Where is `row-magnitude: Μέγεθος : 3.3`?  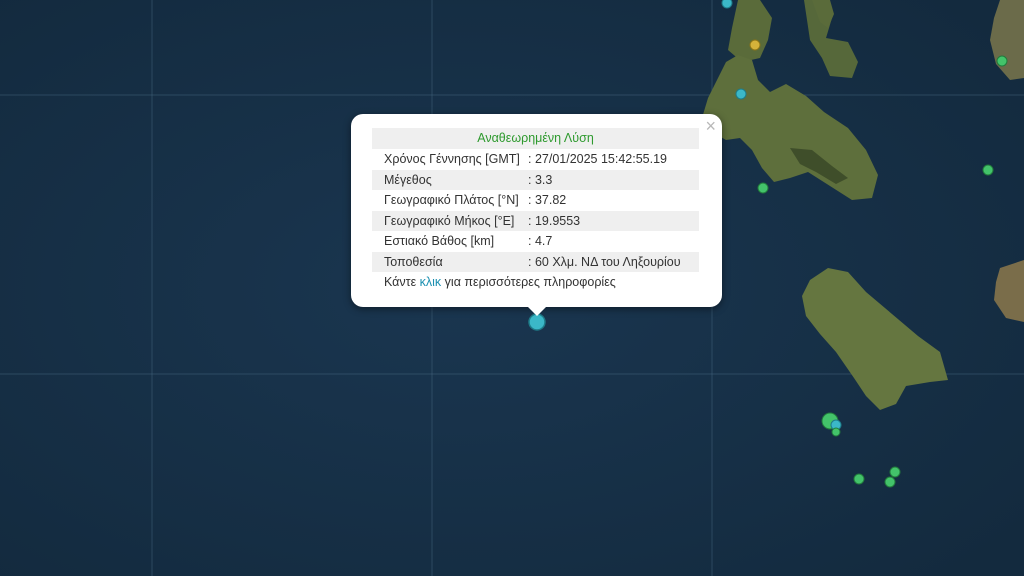 row-magnitude: Μέγεθος : 3.3 is located at coordinates (535, 179).